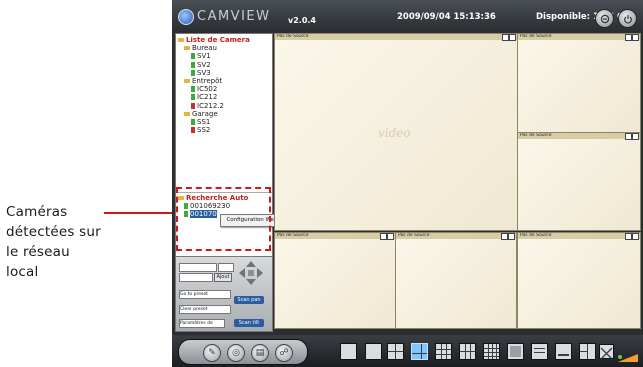 This screenshot has height=367, width=643. I want to click on schedule-icon: ▤, so click(260, 353).